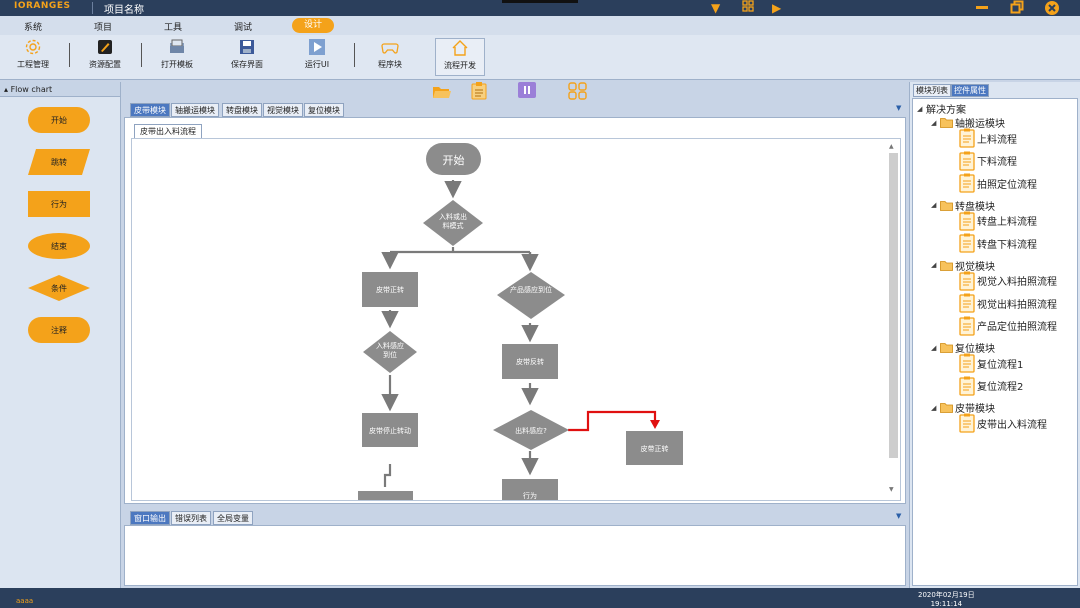  What do you see at coordinates (988, 161) in the screenshot?
I see `tree-item: 下料流程` at bounding box center [988, 161].